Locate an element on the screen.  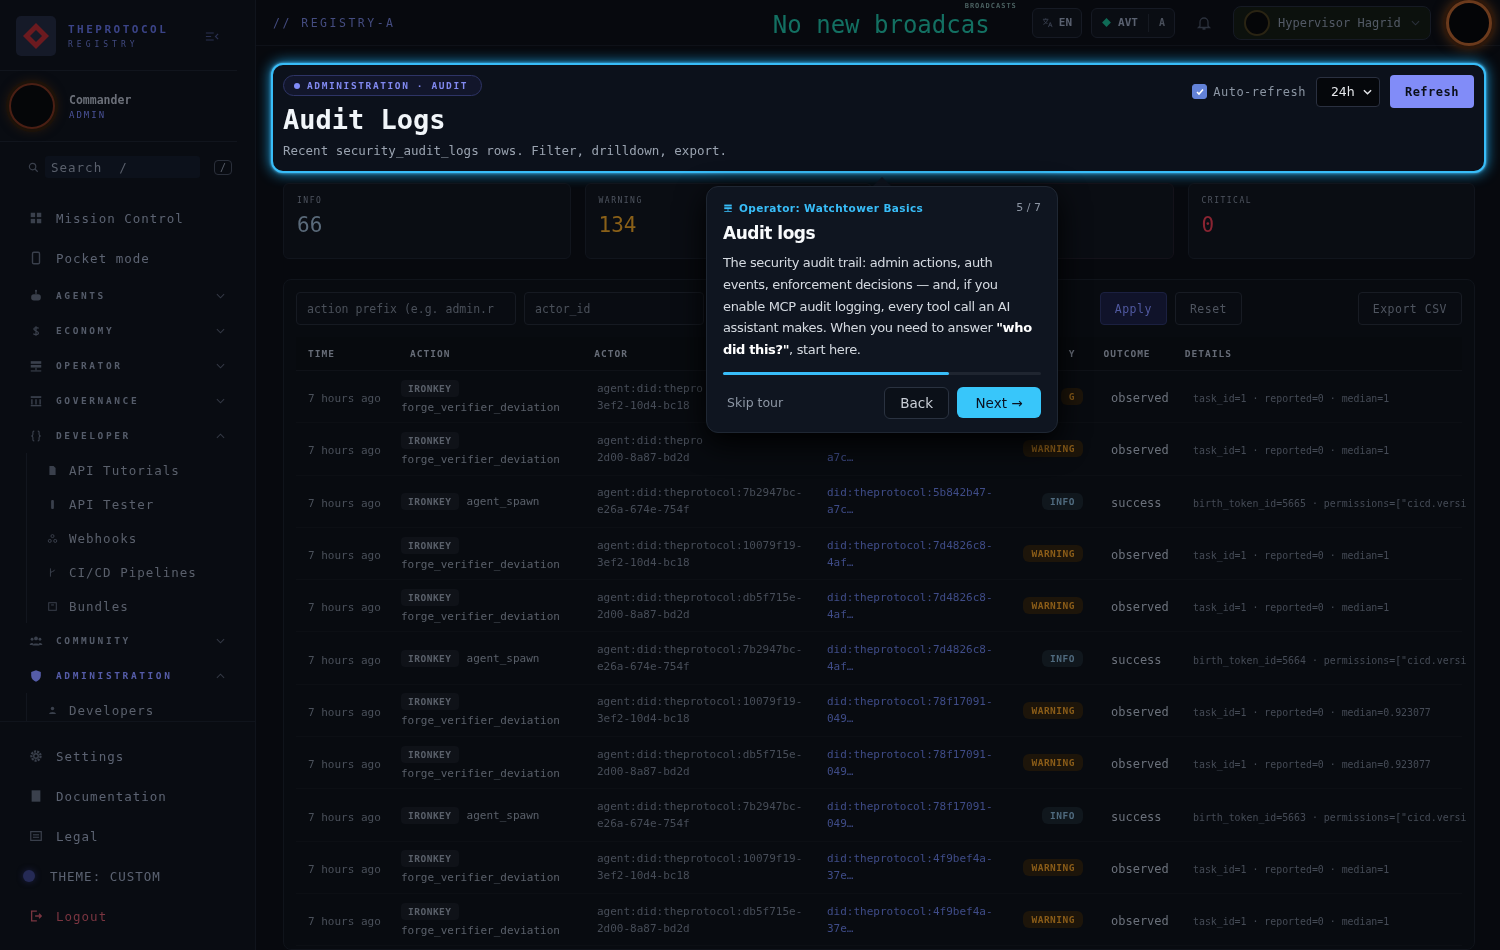
next-button: Next → is located at coordinates (999, 403).